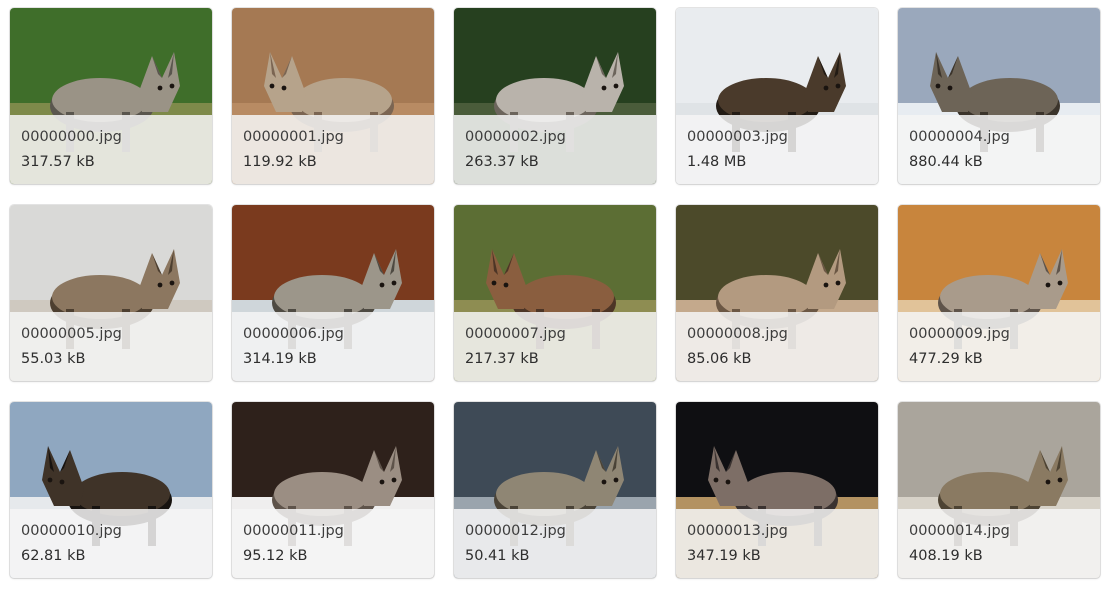 The image size is (1112, 590). Describe the element at coordinates (502, 162) in the screenshot. I see `file-size: 263.37 kB` at that location.